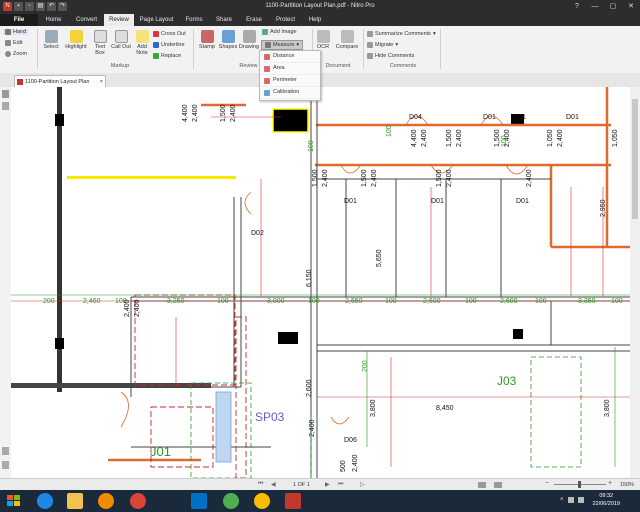  I want to click on shapes-icon, so click(228, 36).